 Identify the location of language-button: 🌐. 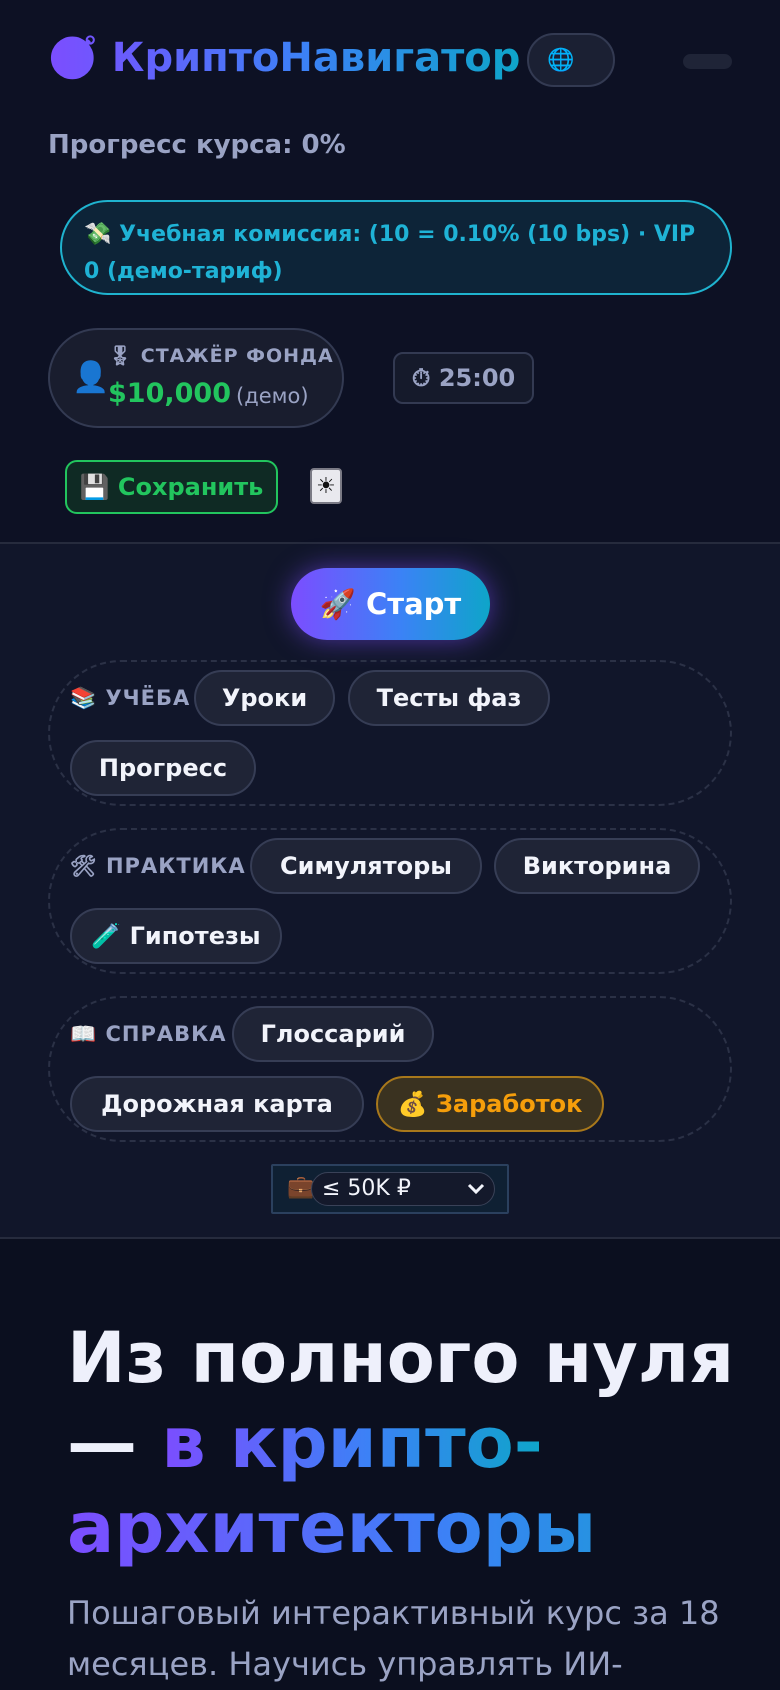
(571, 60).